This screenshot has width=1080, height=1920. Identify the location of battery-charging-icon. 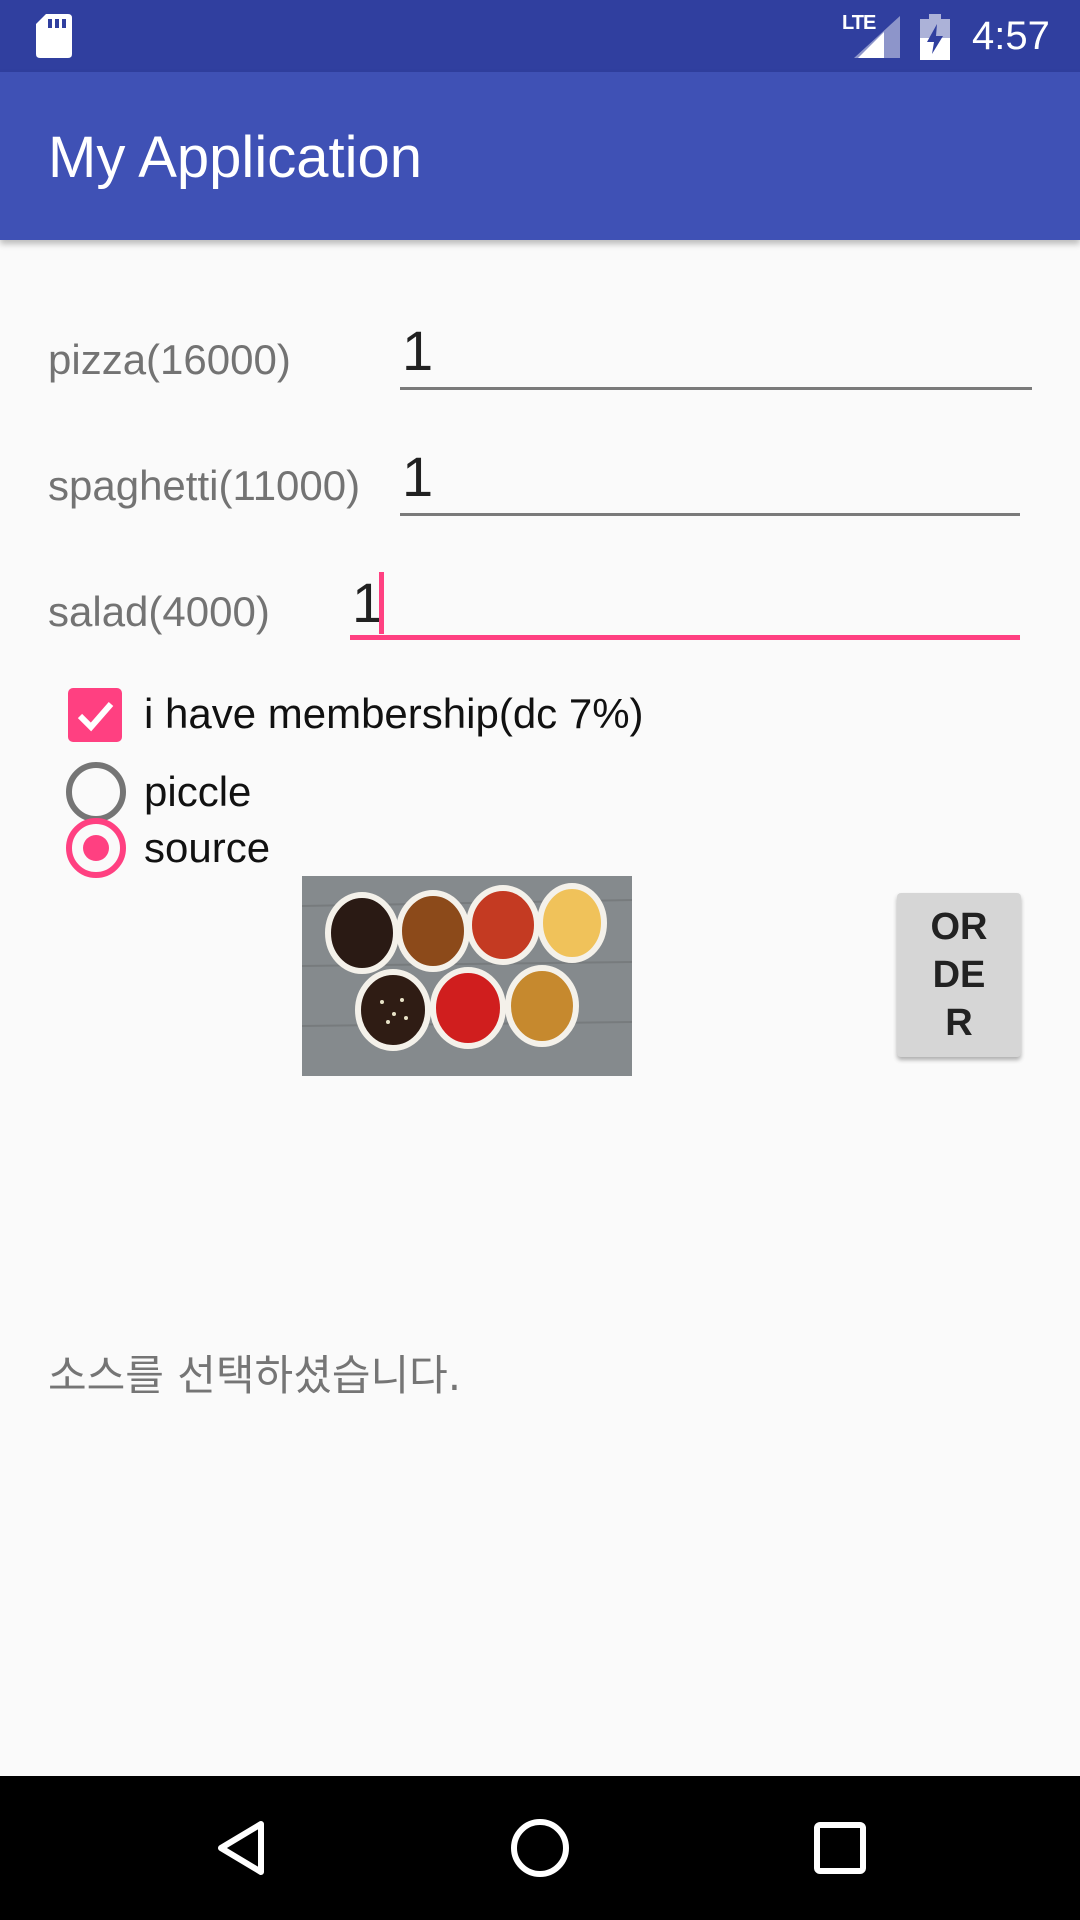
(935, 37).